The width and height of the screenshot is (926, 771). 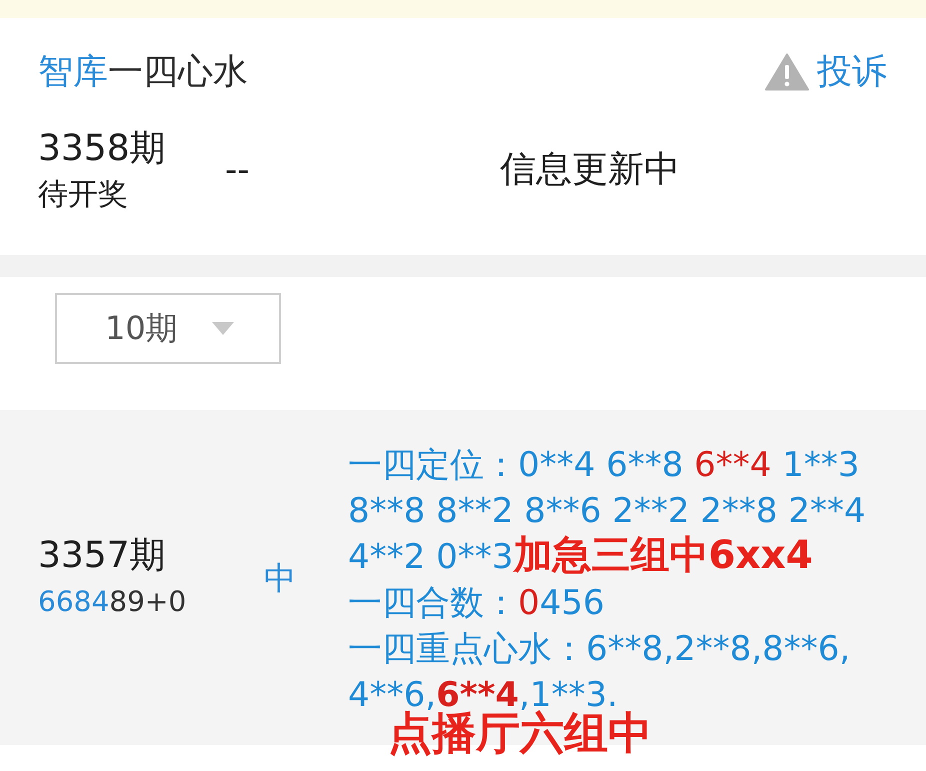 What do you see at coordinates (223, 328) in the screenshot?
I see `caret-icon` at bounding box center [223, 328].